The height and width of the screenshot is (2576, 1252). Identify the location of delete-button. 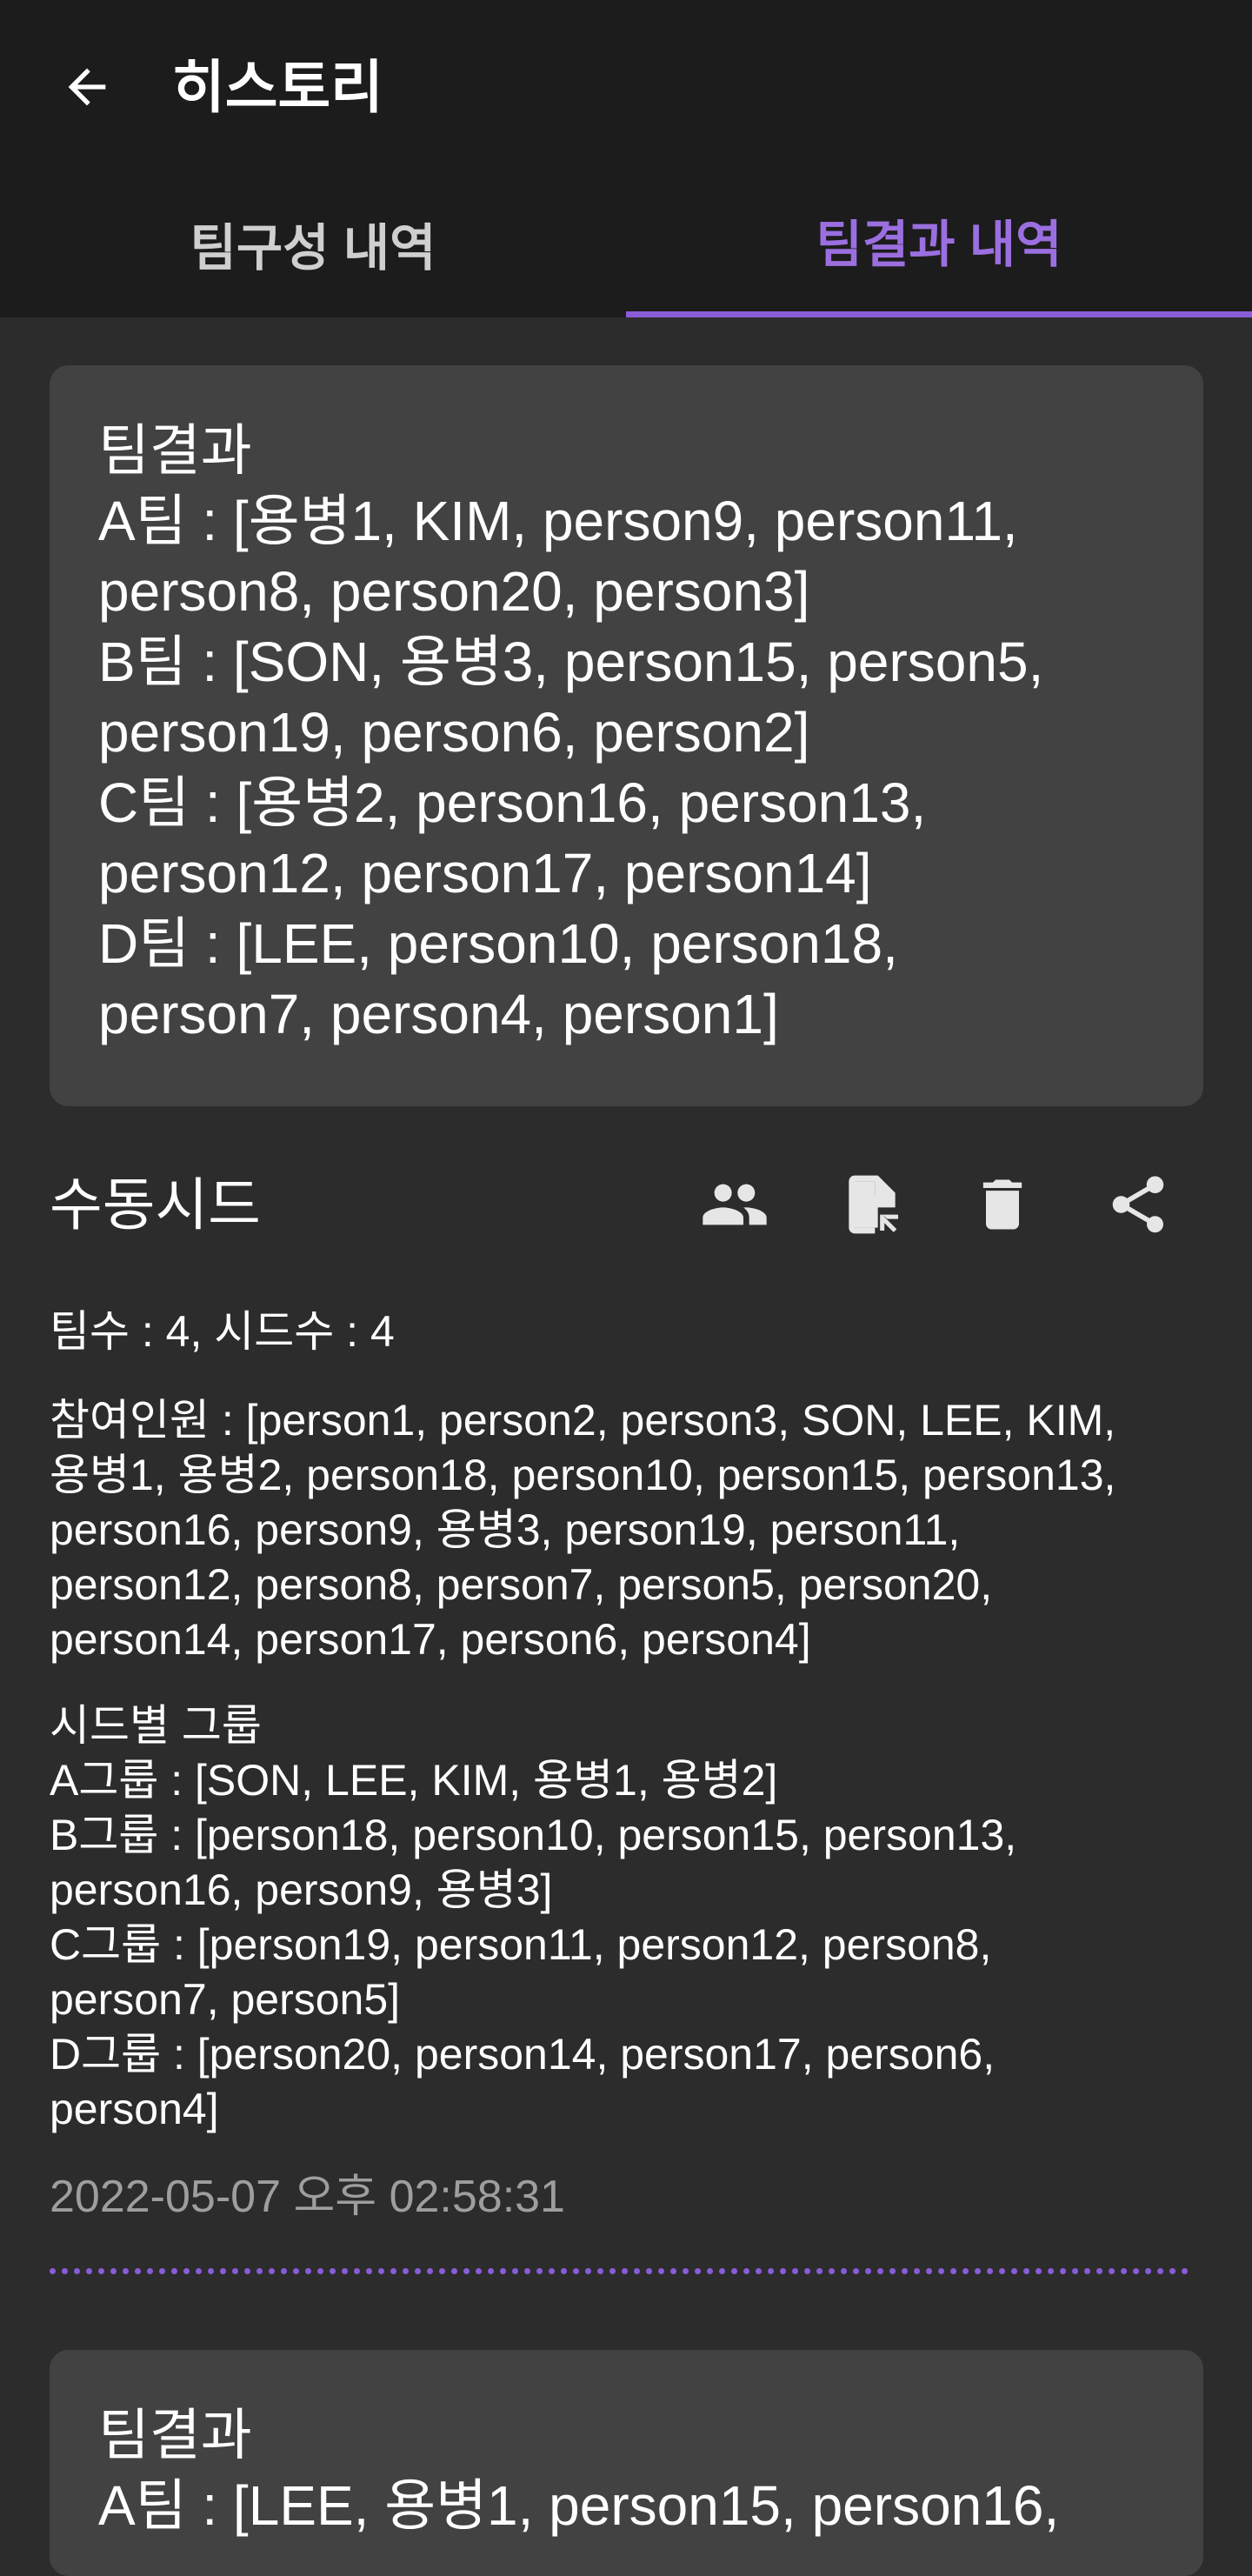
(1002, 1204).